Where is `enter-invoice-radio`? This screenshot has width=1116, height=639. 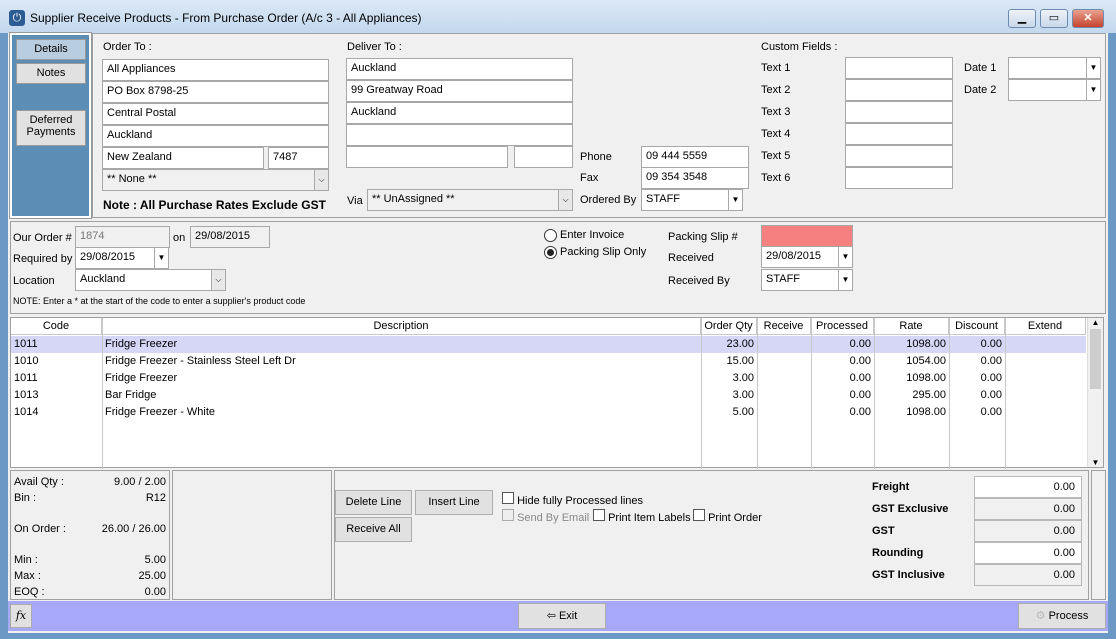
enter-invoice-radio is located at coordinates (550, 235).